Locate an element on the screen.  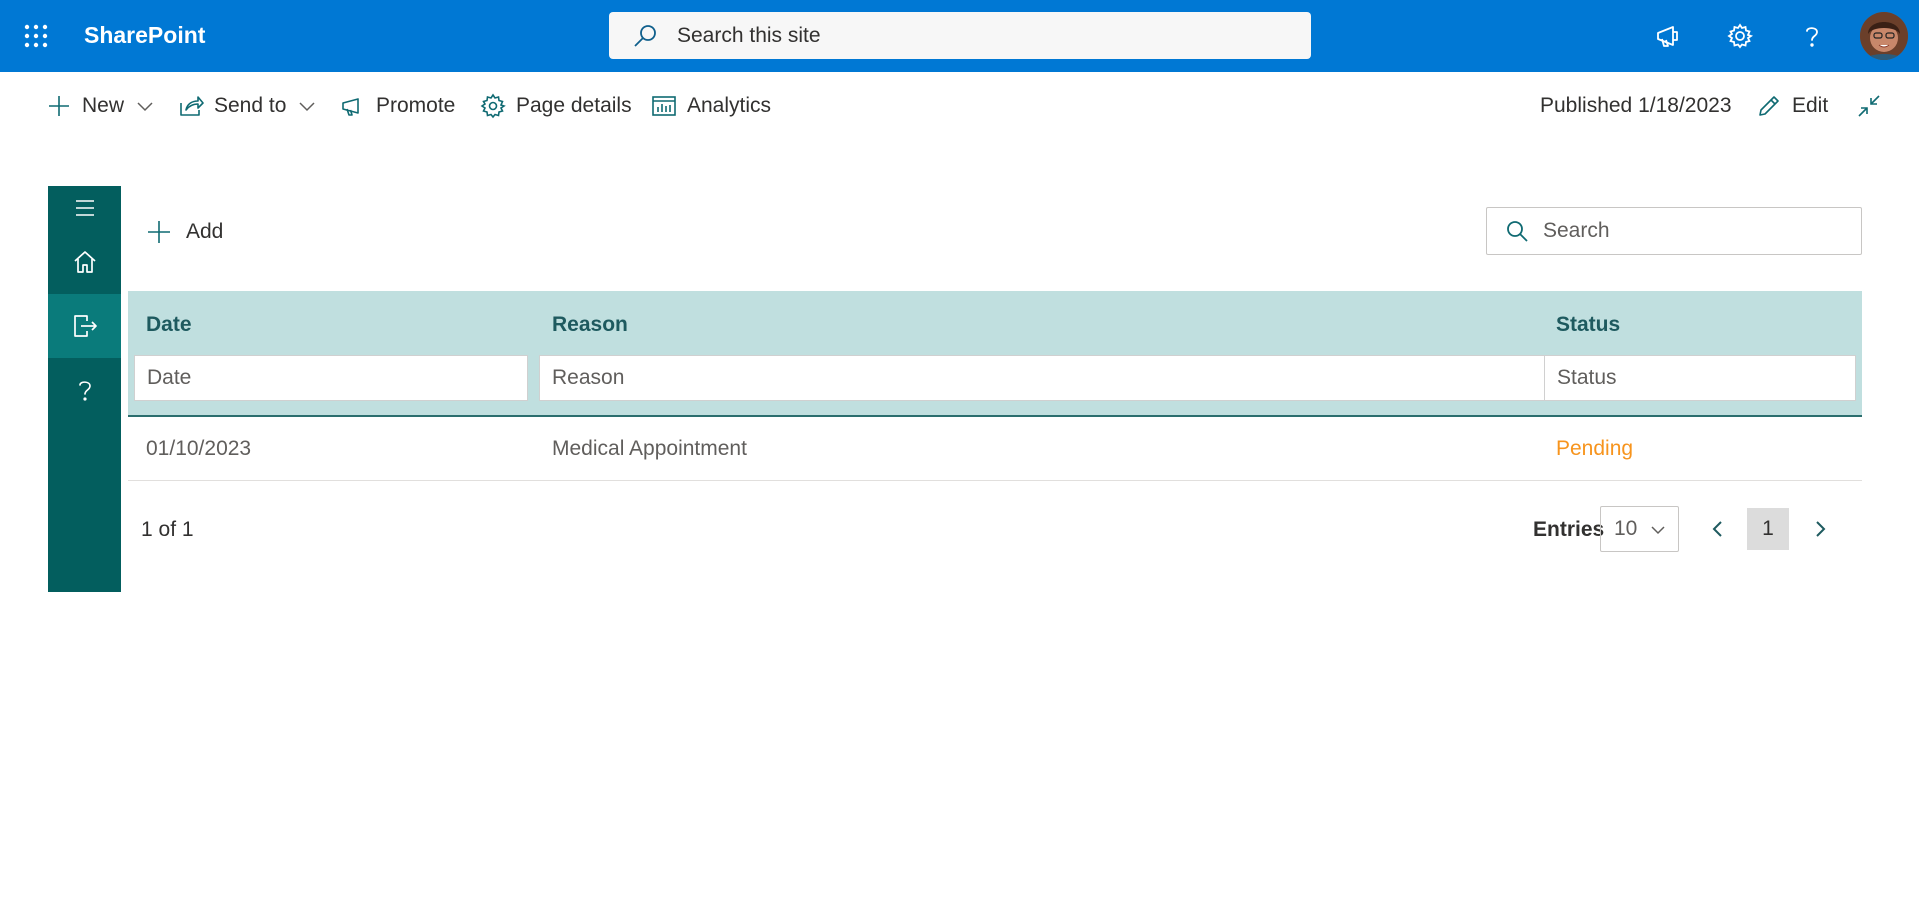
nav-menu-button is located at coordinates (84, 208).